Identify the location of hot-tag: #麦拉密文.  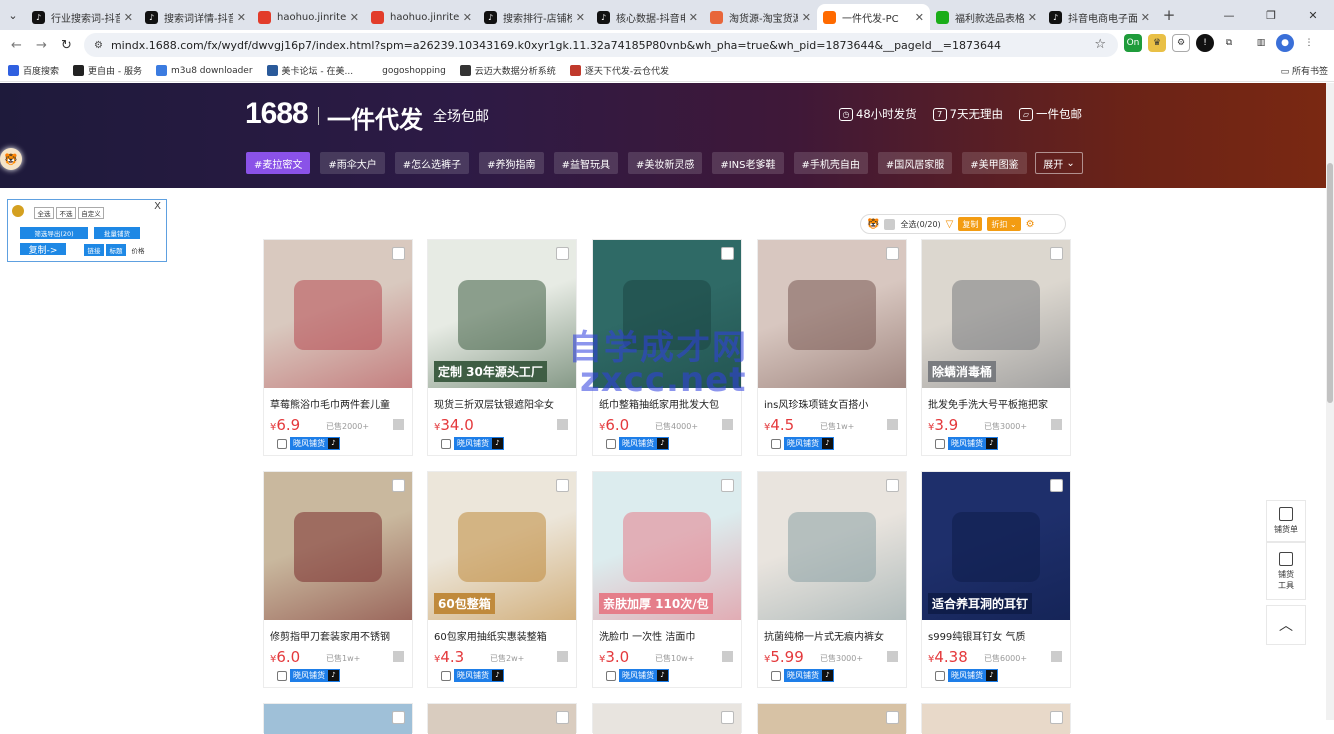
(278, 163).